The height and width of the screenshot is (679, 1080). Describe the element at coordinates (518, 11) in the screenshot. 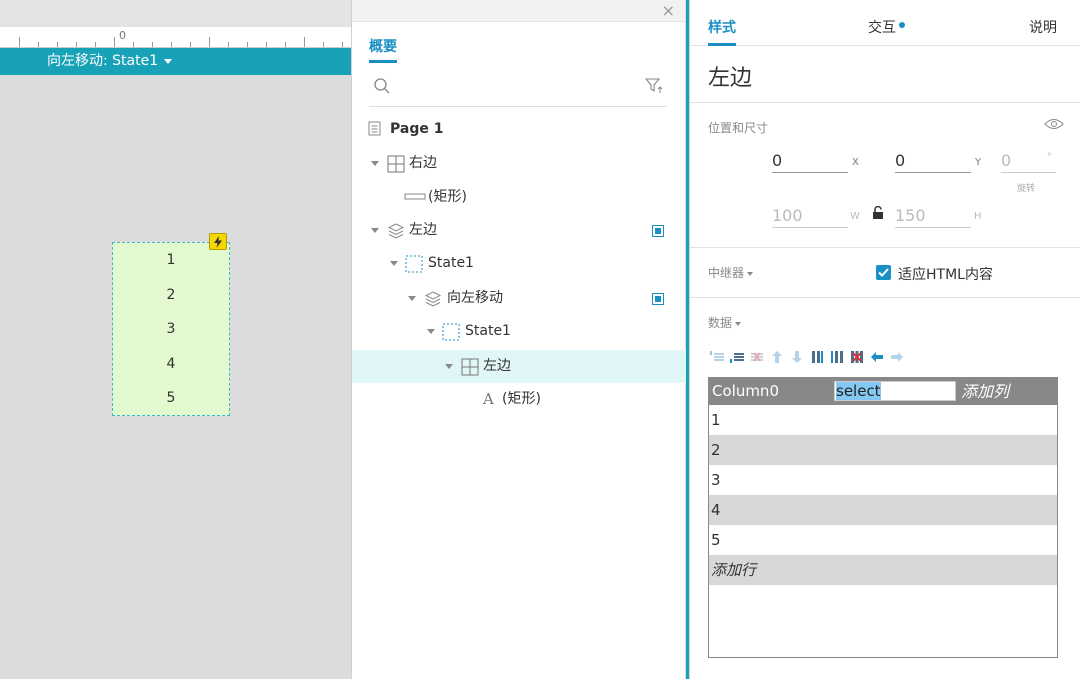

I see `outline-header-strip: ×` at that location.